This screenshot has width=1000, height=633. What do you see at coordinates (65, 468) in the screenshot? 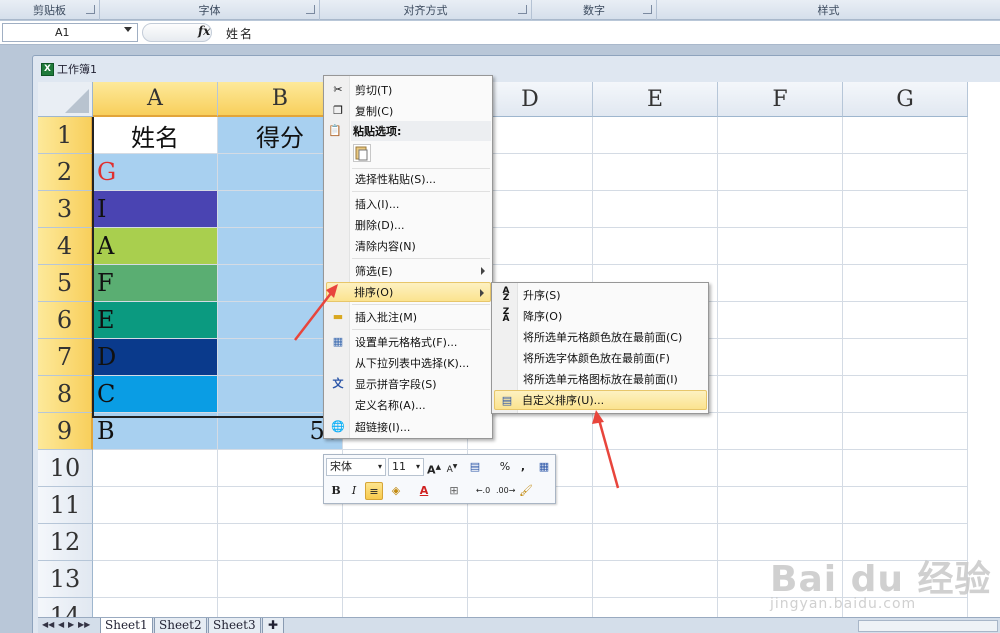
I see `row-header-10: 10` at bounding box center [65, 468].